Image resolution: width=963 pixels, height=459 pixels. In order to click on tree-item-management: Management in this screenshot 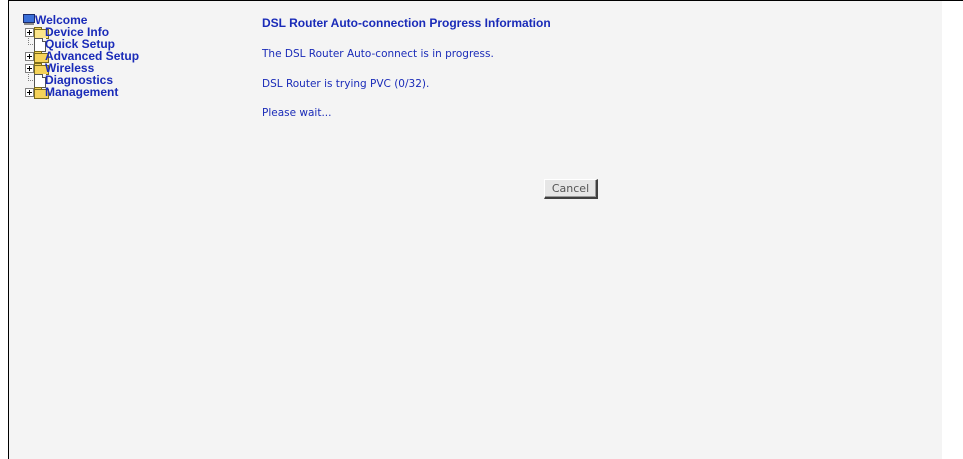, I will do `click(123, 92)`.